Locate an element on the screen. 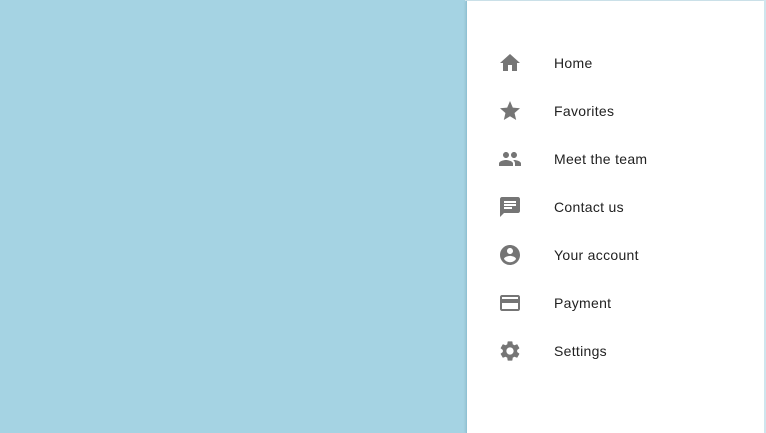 The width and height of the screenshot is (766, 433). menu-item-label: Contact us is located at coordinates (589, 207).